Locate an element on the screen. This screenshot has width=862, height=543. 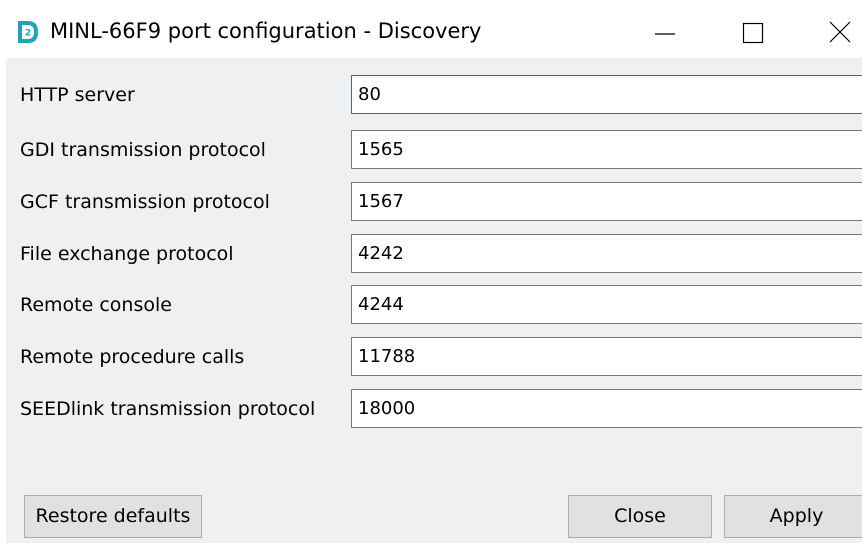
minimize-icon is located at coordinates (665, 34).